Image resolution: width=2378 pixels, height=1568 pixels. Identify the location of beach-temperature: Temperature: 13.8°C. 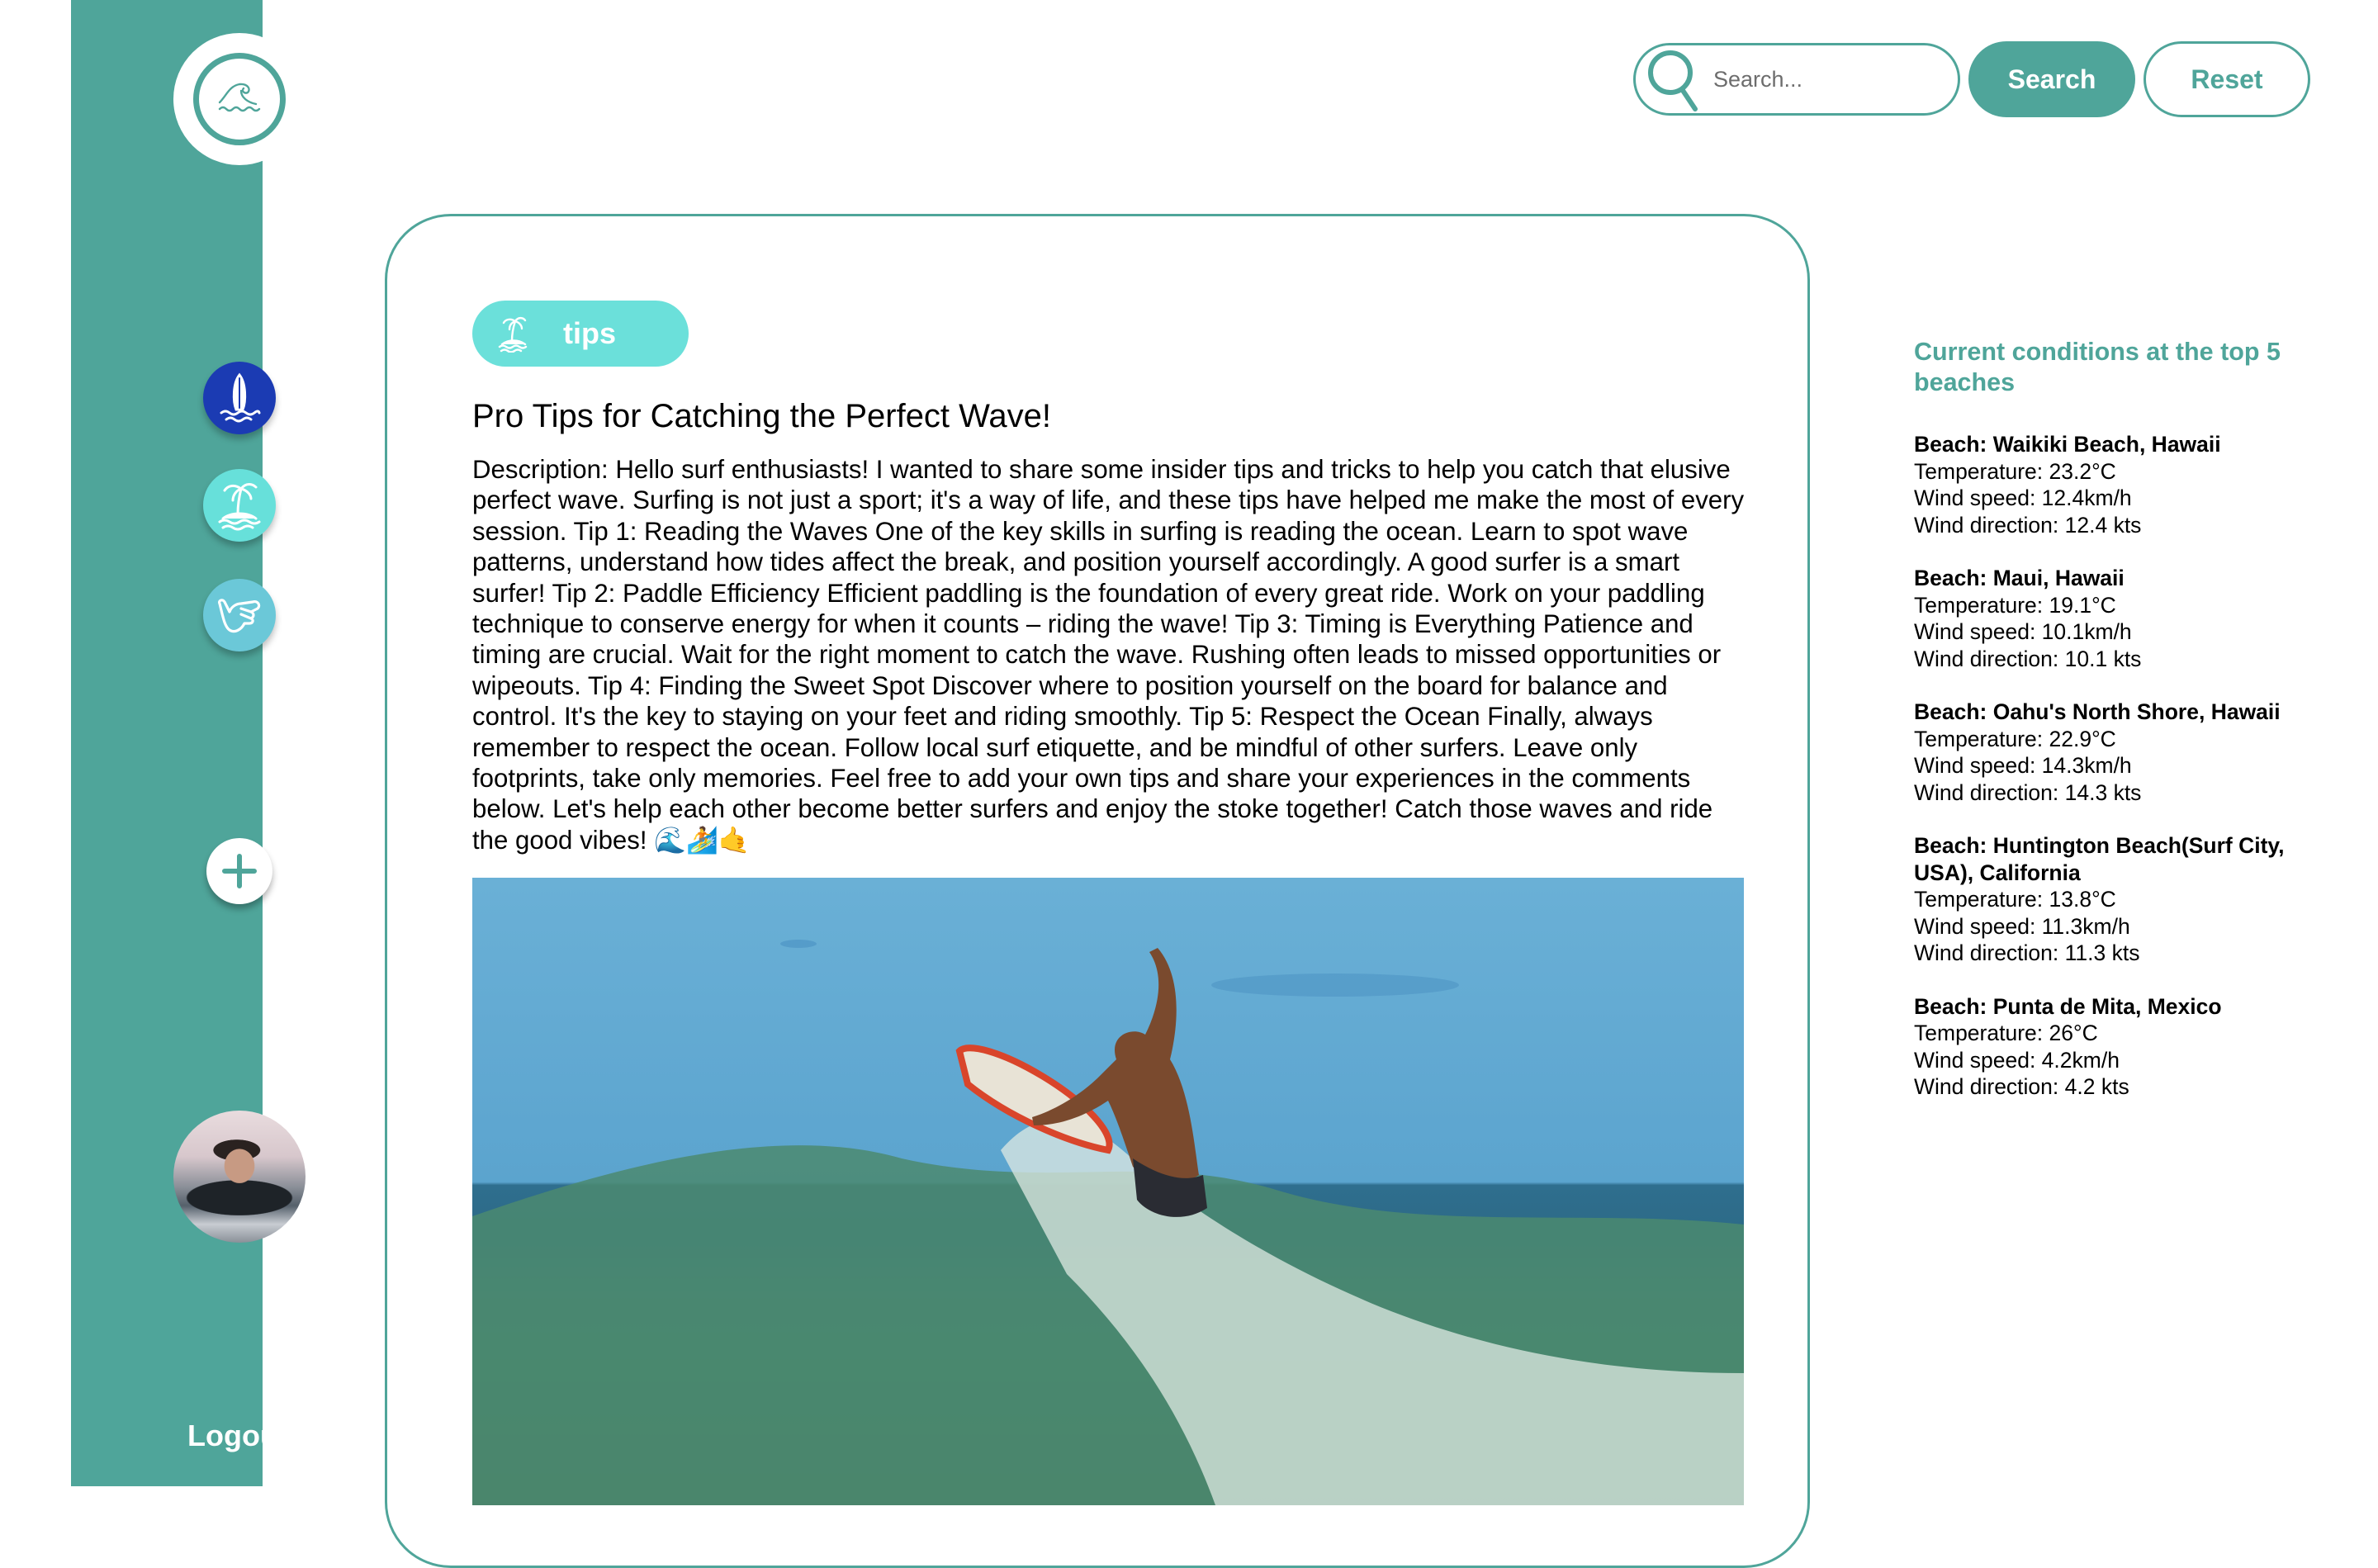
(2015, 899).